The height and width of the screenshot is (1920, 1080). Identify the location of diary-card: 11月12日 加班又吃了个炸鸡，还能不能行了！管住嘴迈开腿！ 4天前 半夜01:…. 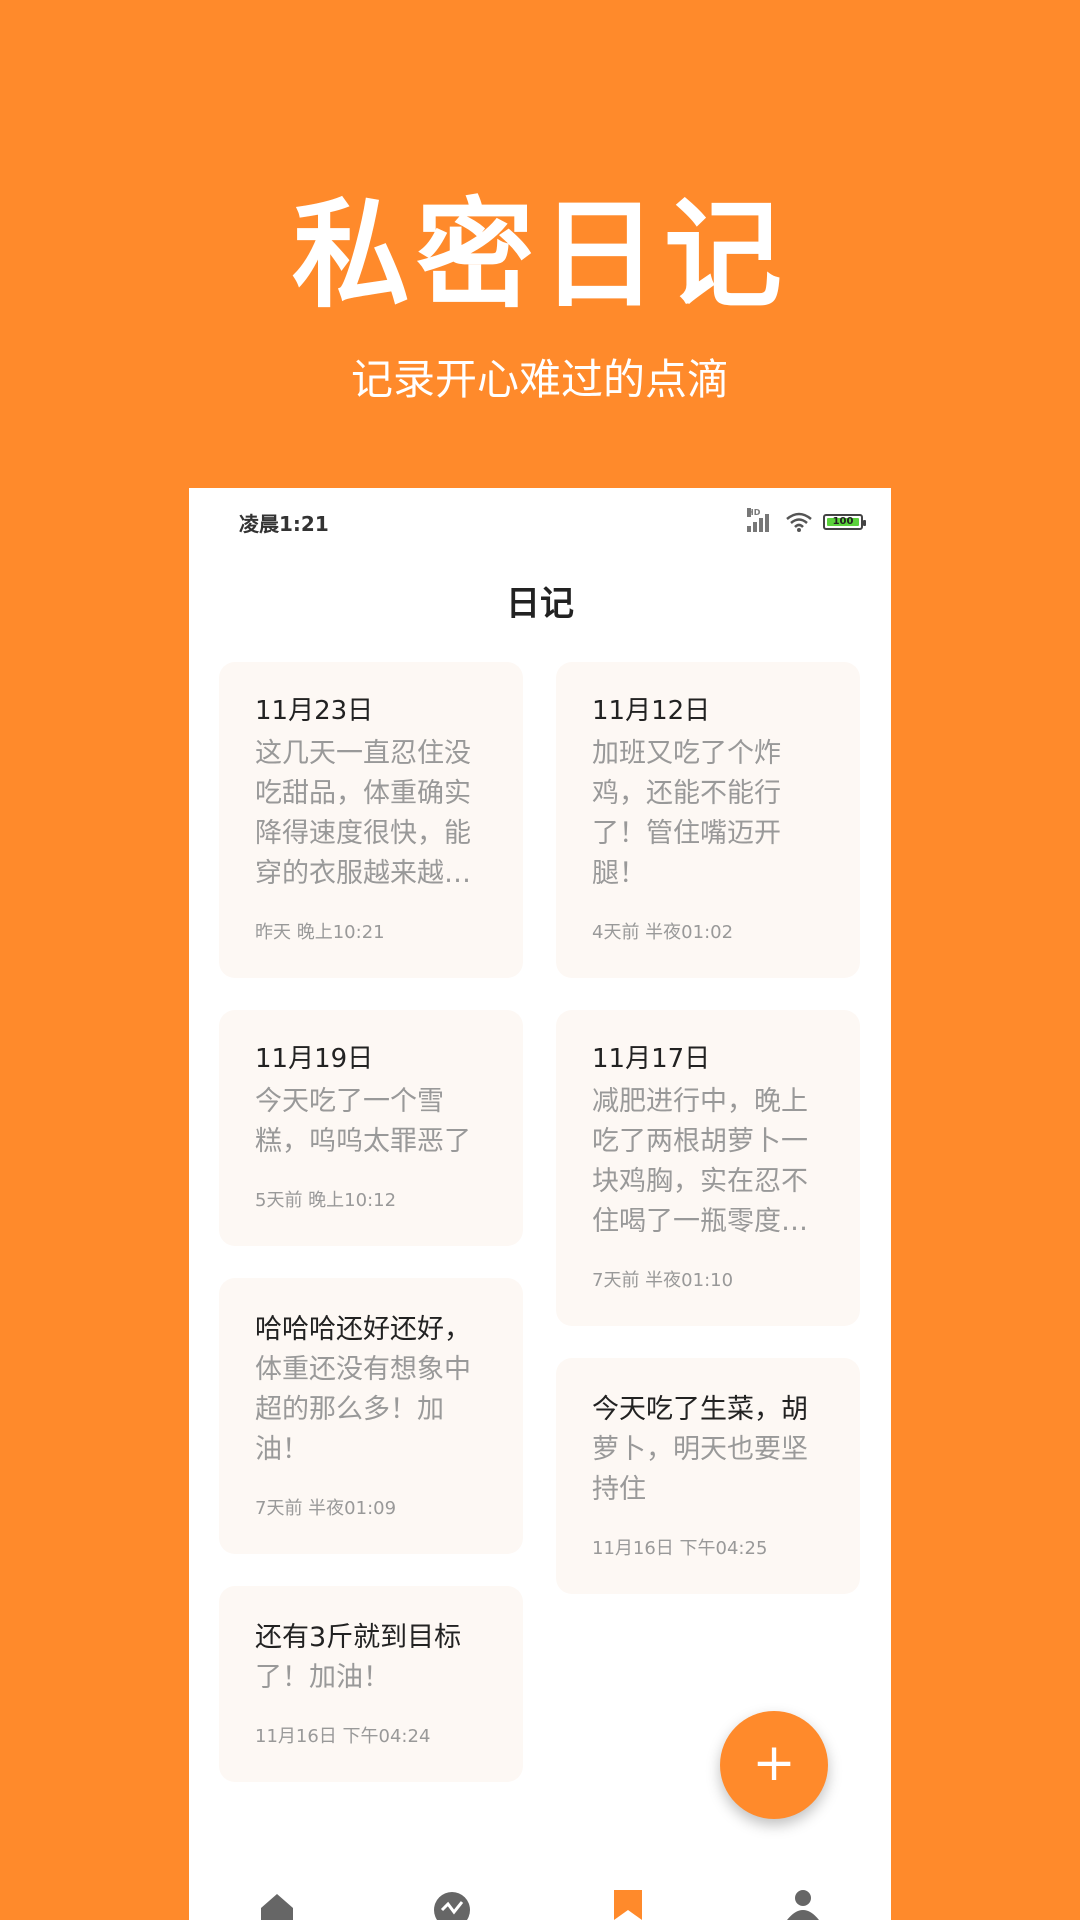
(708, 820).